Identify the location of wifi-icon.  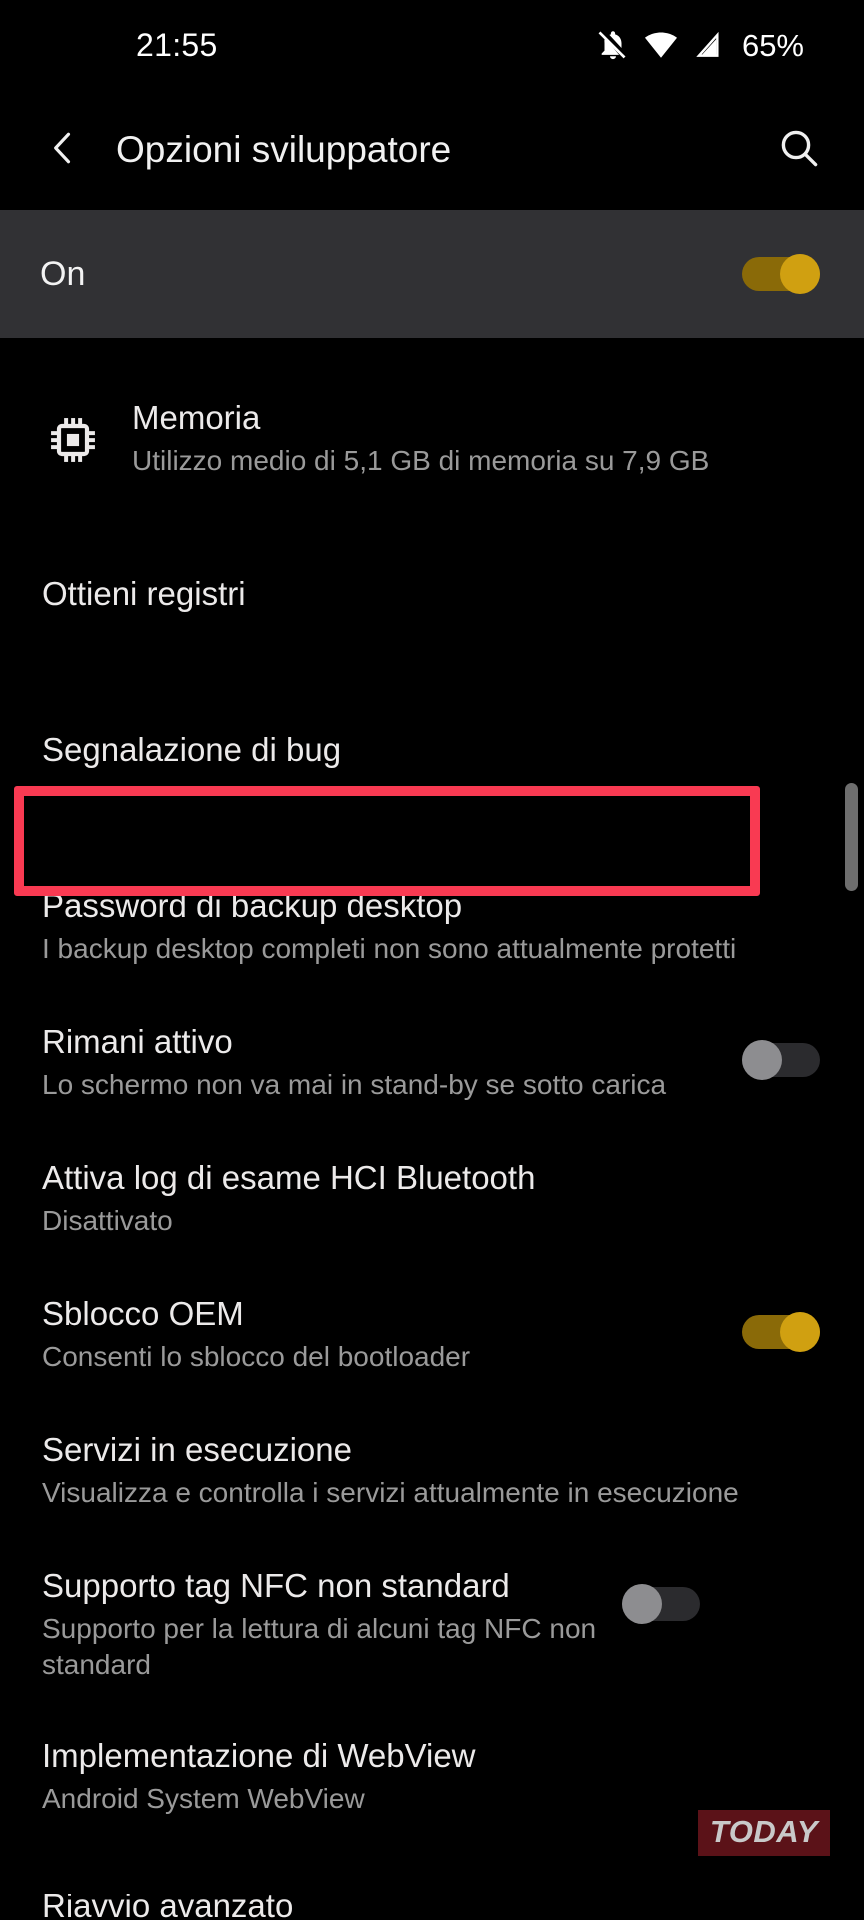
(661, 45).